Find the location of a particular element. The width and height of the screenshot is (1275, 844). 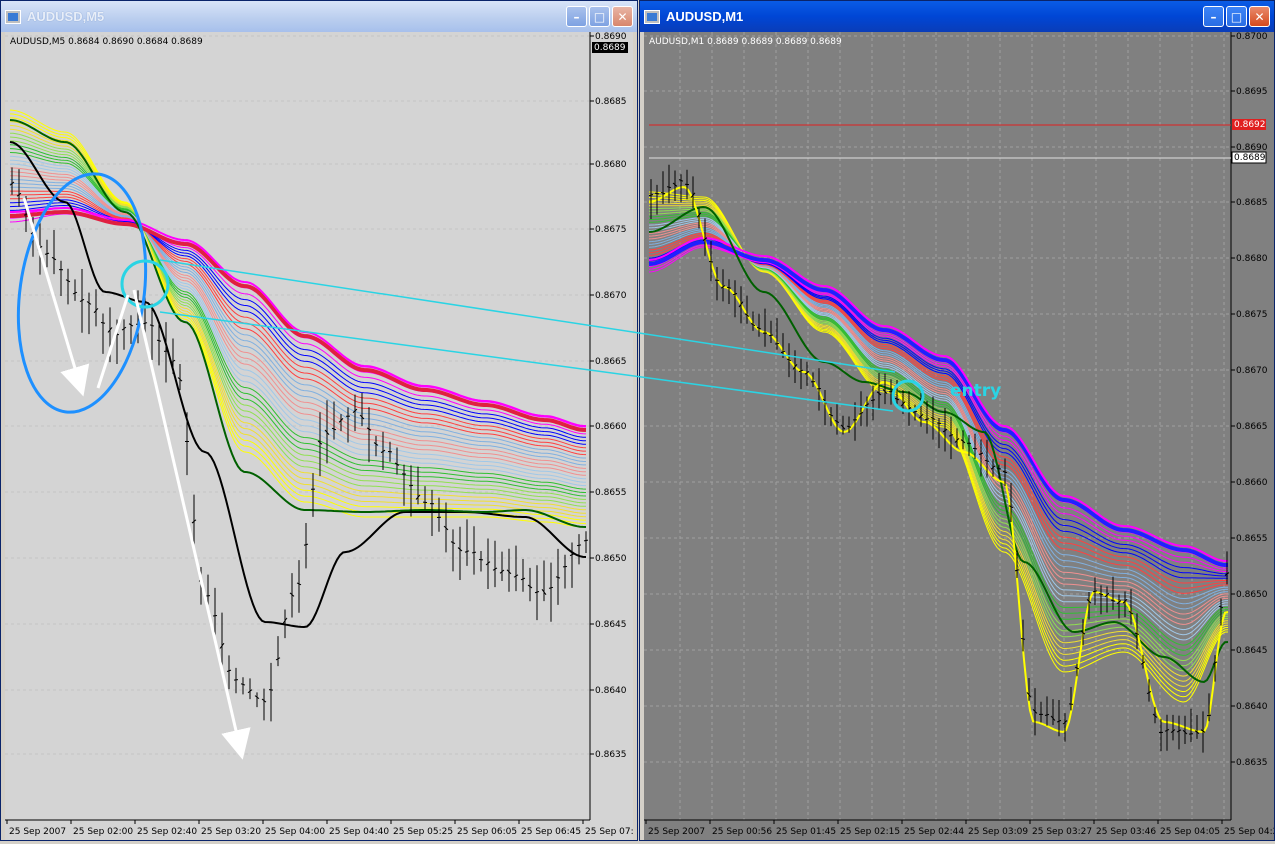

entry-annotation-text: entry is located at coordinates (975, 391).